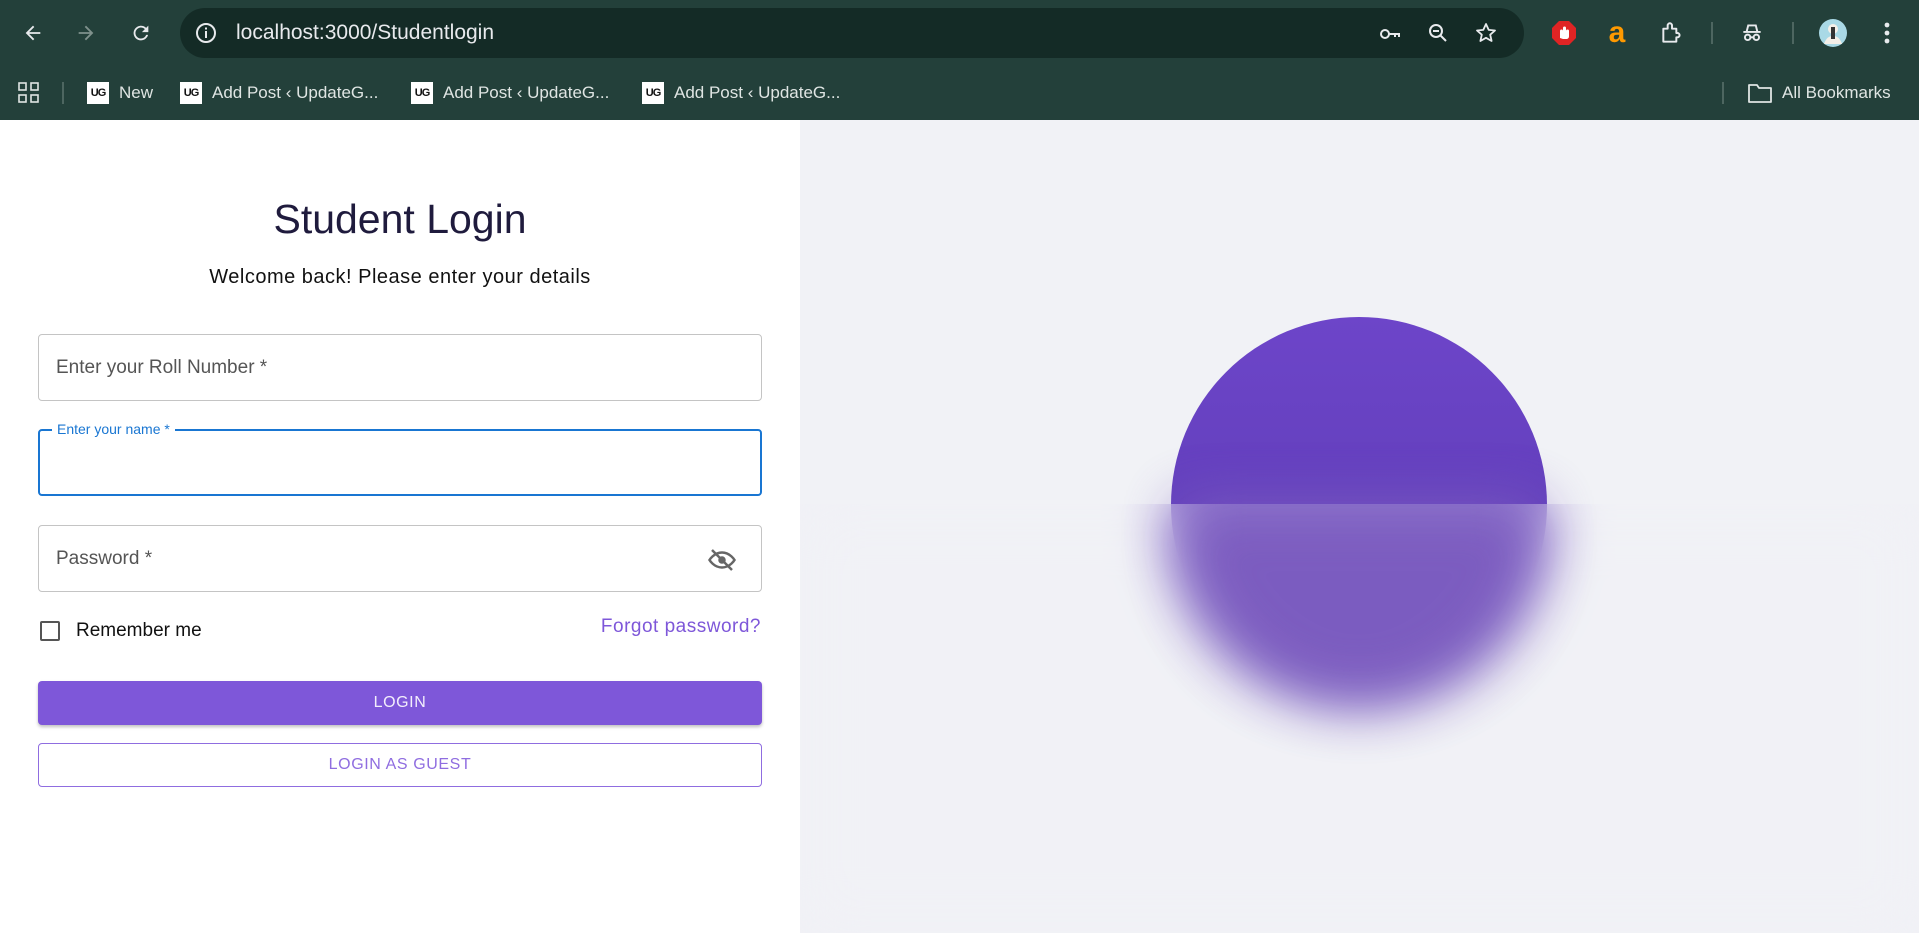 This screenshot has width=1919, height=933. I want to click on bookmark-label: New, so click(136, 92).